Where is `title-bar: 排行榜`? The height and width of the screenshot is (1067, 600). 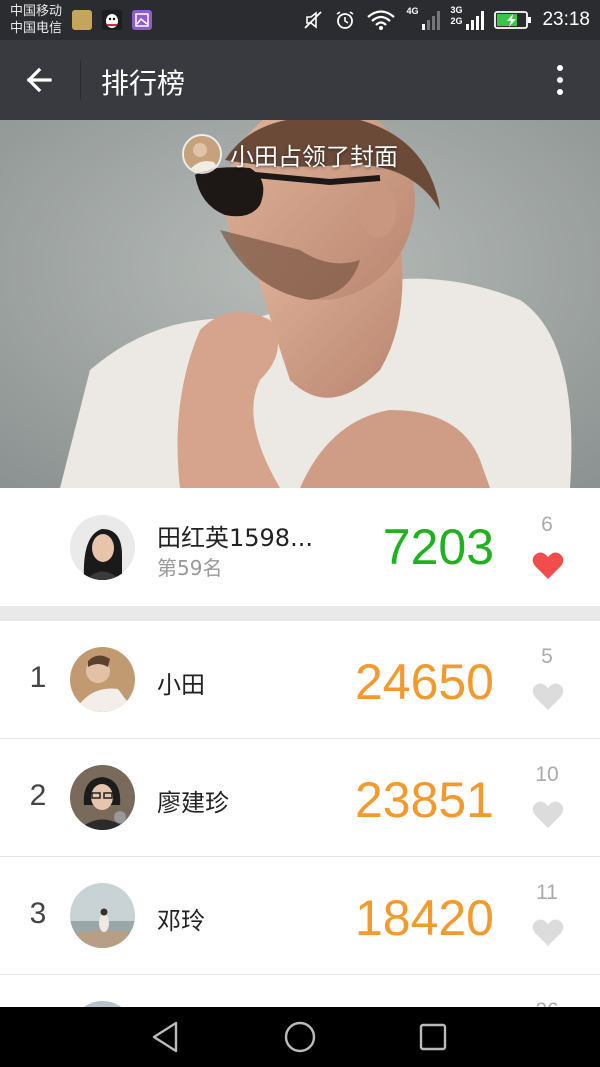 title-bar: 排行榜 is located at coordinates (300, 80).